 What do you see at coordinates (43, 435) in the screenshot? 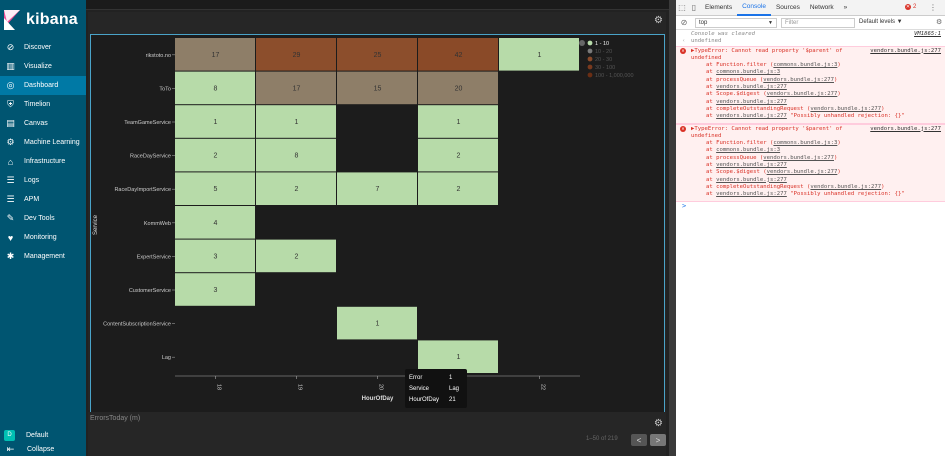
I see `space-selector: D Default` at bounding box center [43, 435].